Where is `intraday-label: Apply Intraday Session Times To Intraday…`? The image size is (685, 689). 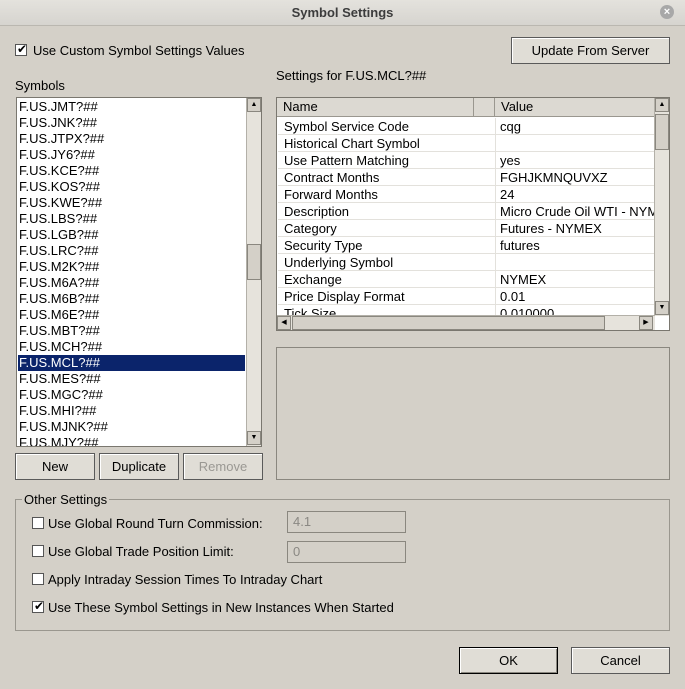 intraday-label: Apply Intraday Session Times To Intraday… is located at coordinates (185, 579).